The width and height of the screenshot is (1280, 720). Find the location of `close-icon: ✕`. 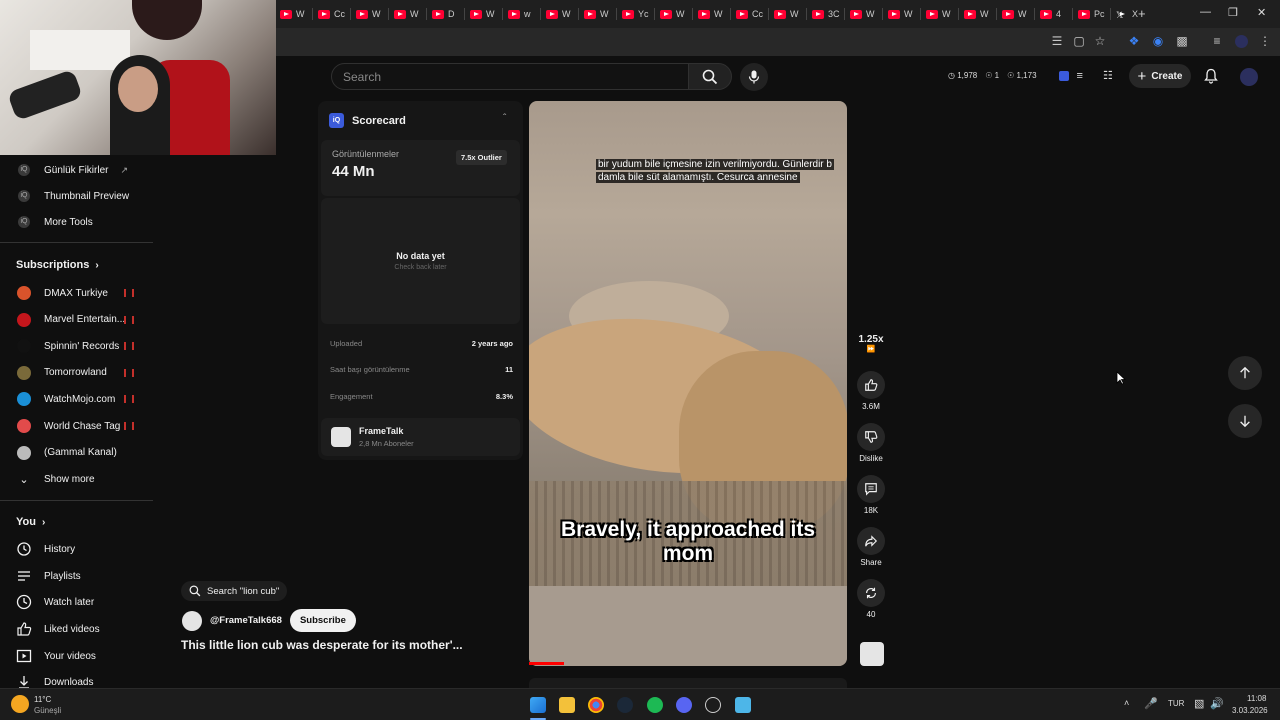

close-icon: ✕ is located at coordinates (1261, 12).